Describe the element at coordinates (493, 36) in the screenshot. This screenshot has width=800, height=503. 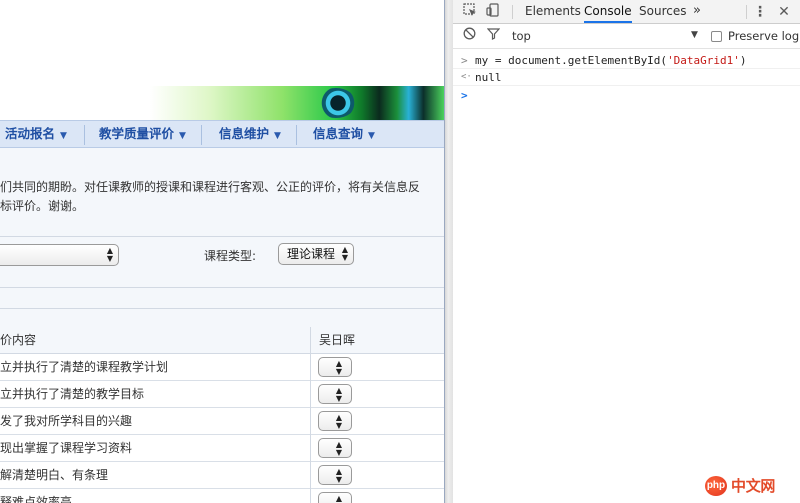
I see `filter-icon` at that location.